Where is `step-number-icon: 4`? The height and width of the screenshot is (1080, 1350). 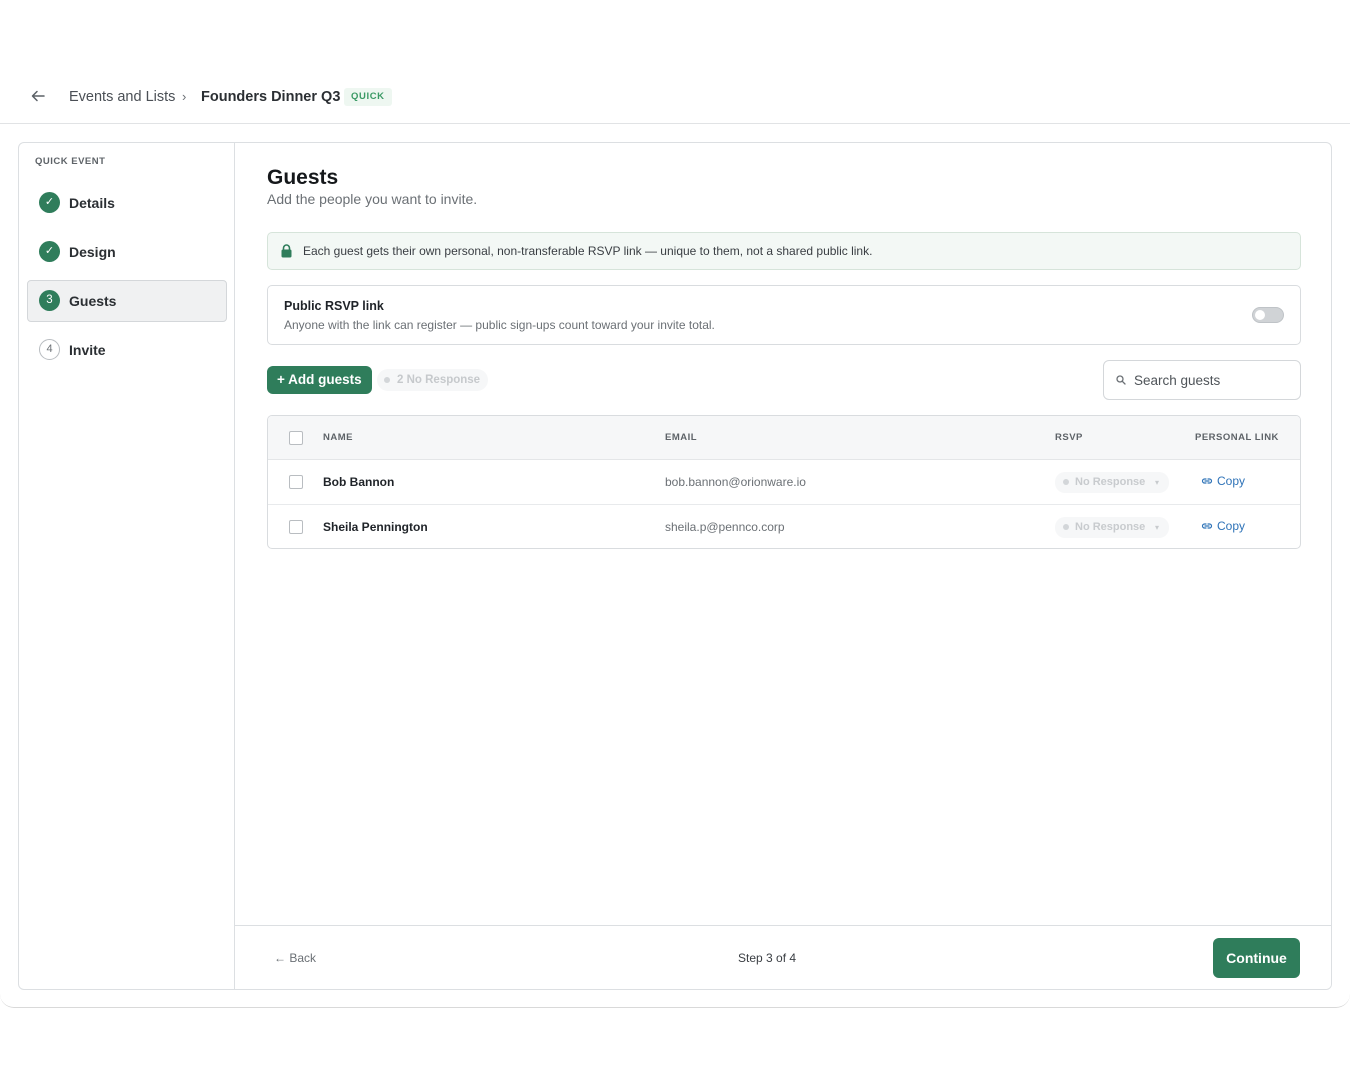
step-number-icon: 4 is located at coordinates (49, 349).